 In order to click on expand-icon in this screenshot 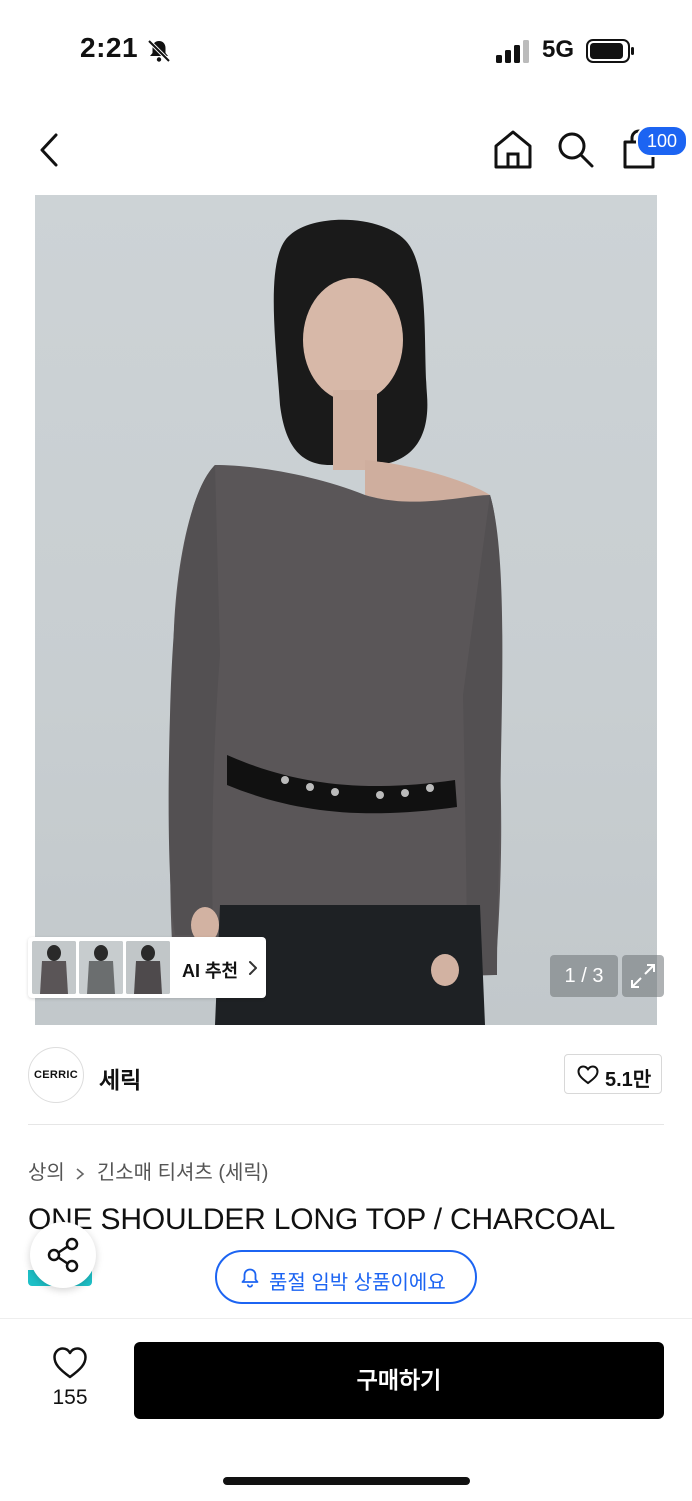, I will do `click(643, 976)`.